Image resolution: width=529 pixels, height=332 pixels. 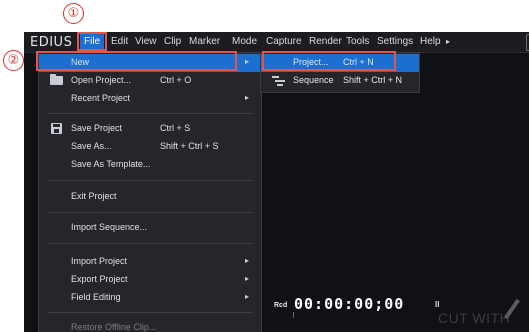 What do you see at coordinates (150, 81) in the screenshot?
I see `menu-item-open-project: Open Project... Ctrl + O` at bounding box center [150, 81].